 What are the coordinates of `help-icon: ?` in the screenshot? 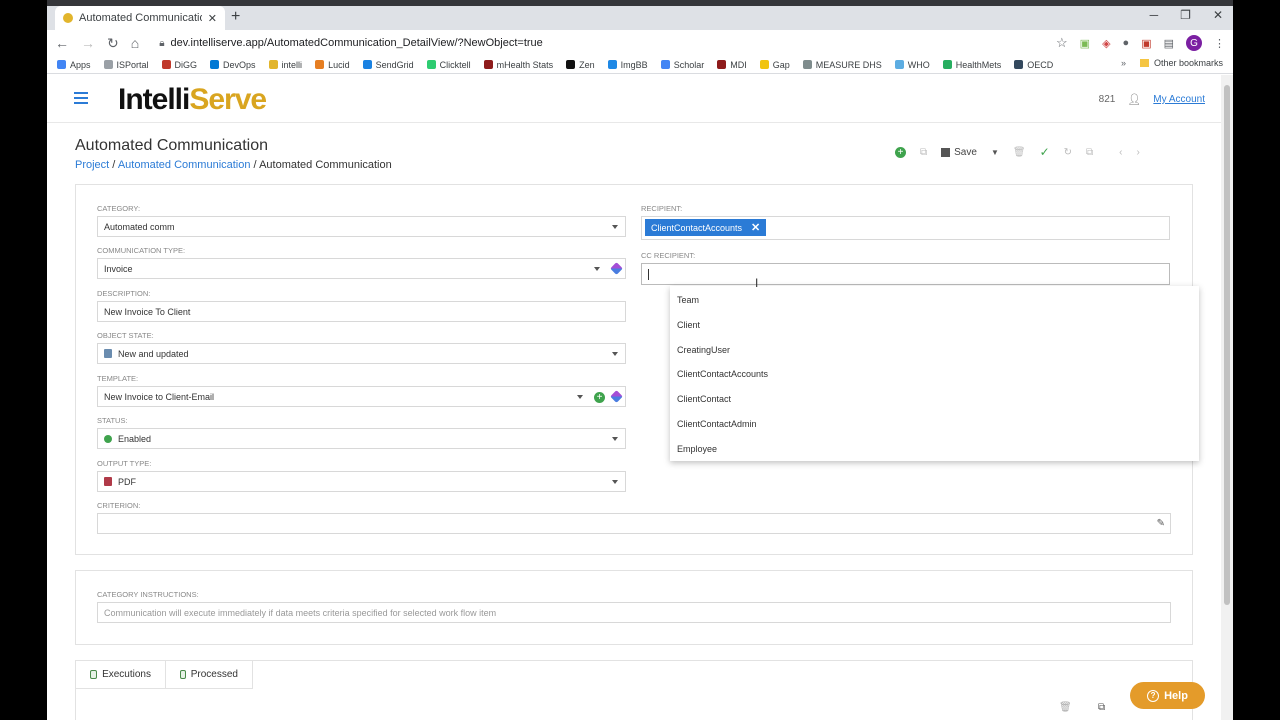 It's located at (1153, 695).